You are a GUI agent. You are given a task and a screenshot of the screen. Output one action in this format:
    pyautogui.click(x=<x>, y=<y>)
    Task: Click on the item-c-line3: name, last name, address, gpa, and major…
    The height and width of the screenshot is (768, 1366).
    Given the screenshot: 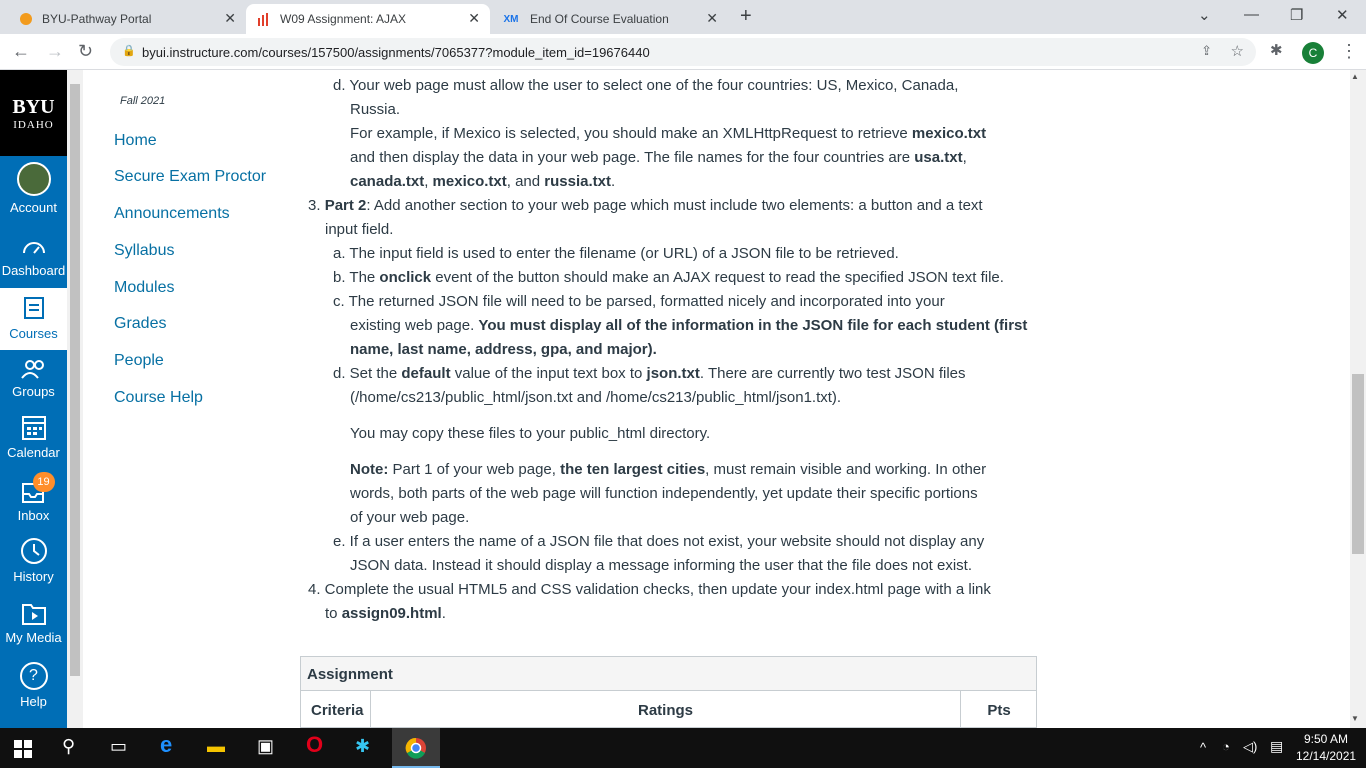 What is the action you would take?
    pyautogui.click(x=503, y=349)
    